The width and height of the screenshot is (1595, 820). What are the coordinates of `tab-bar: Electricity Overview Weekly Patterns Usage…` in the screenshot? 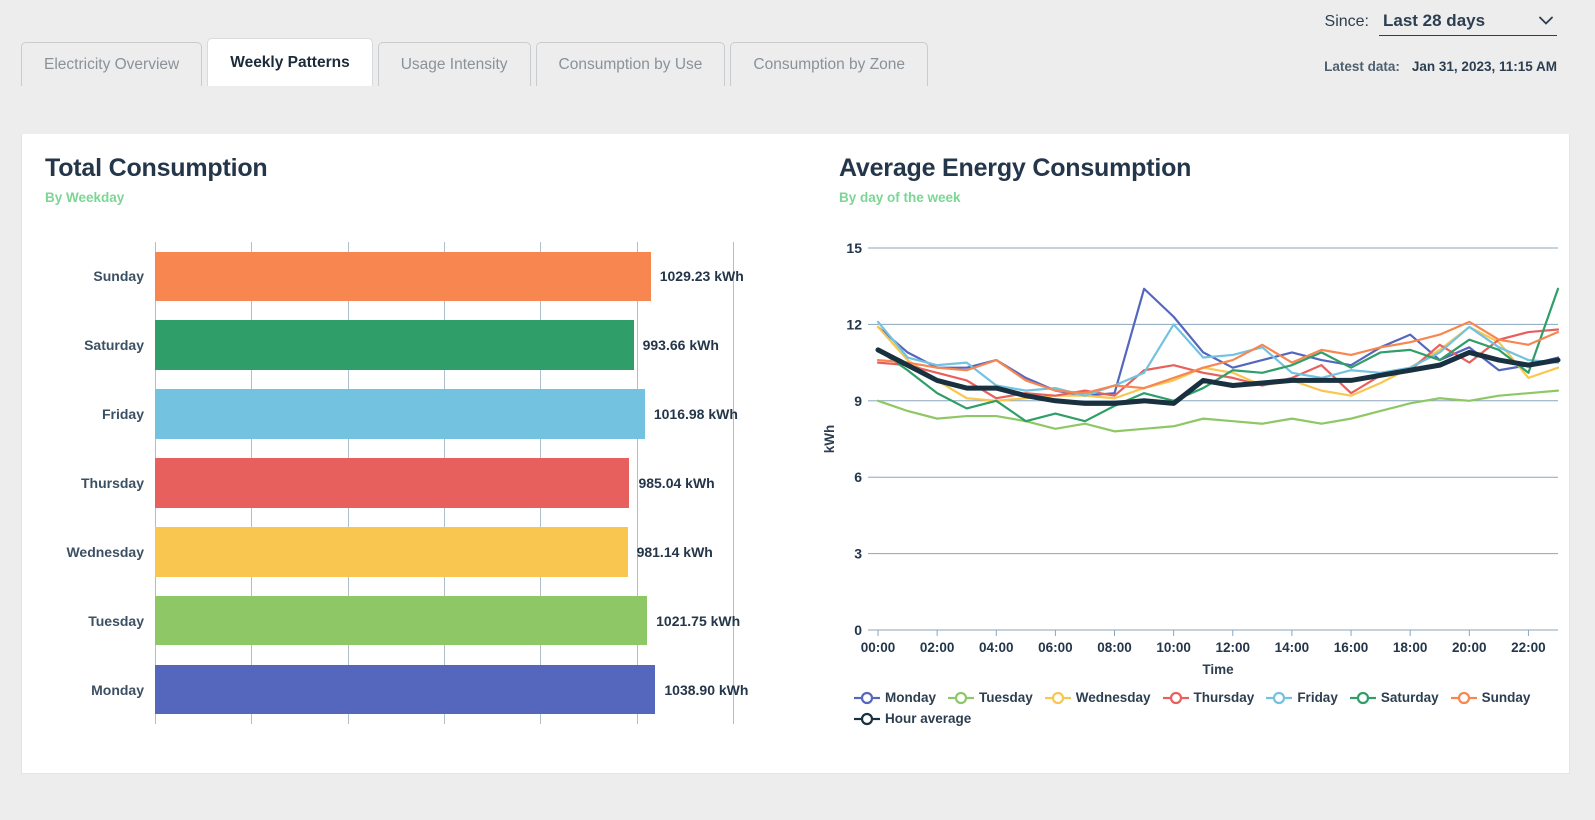 It's located at (475, 62).